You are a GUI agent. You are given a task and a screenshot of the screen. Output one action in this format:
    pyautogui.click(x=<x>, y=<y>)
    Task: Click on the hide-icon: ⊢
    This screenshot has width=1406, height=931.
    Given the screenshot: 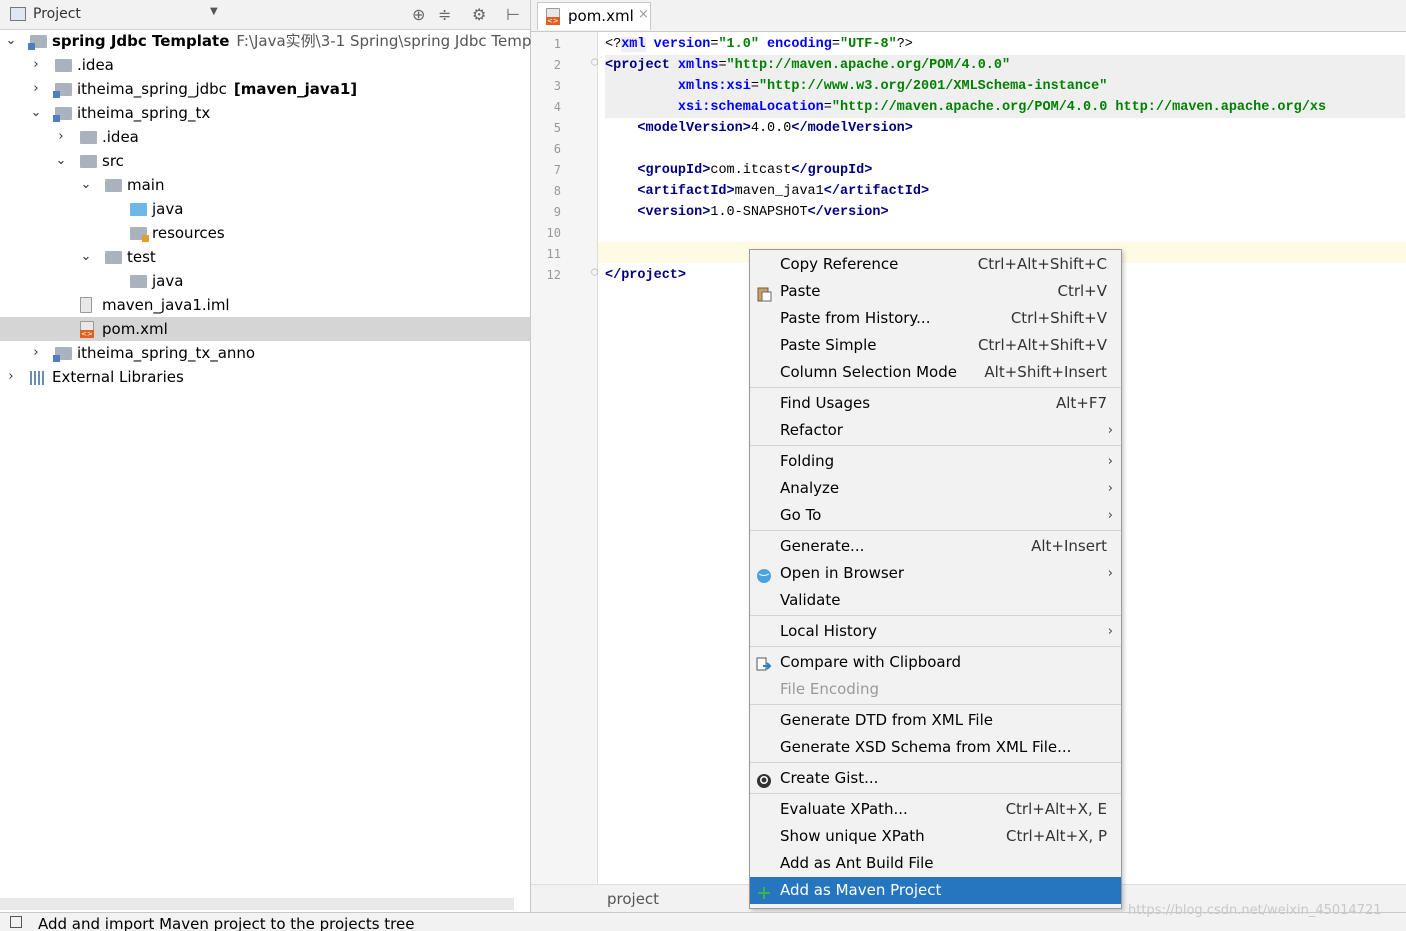 What is the action you would take?
    pyautogui.click(x=513, y=14)
    